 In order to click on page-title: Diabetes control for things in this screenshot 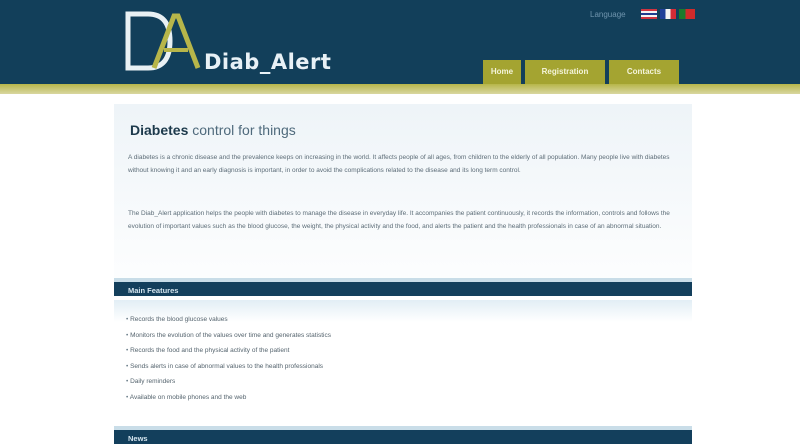, I will do `click(213, 130)`.